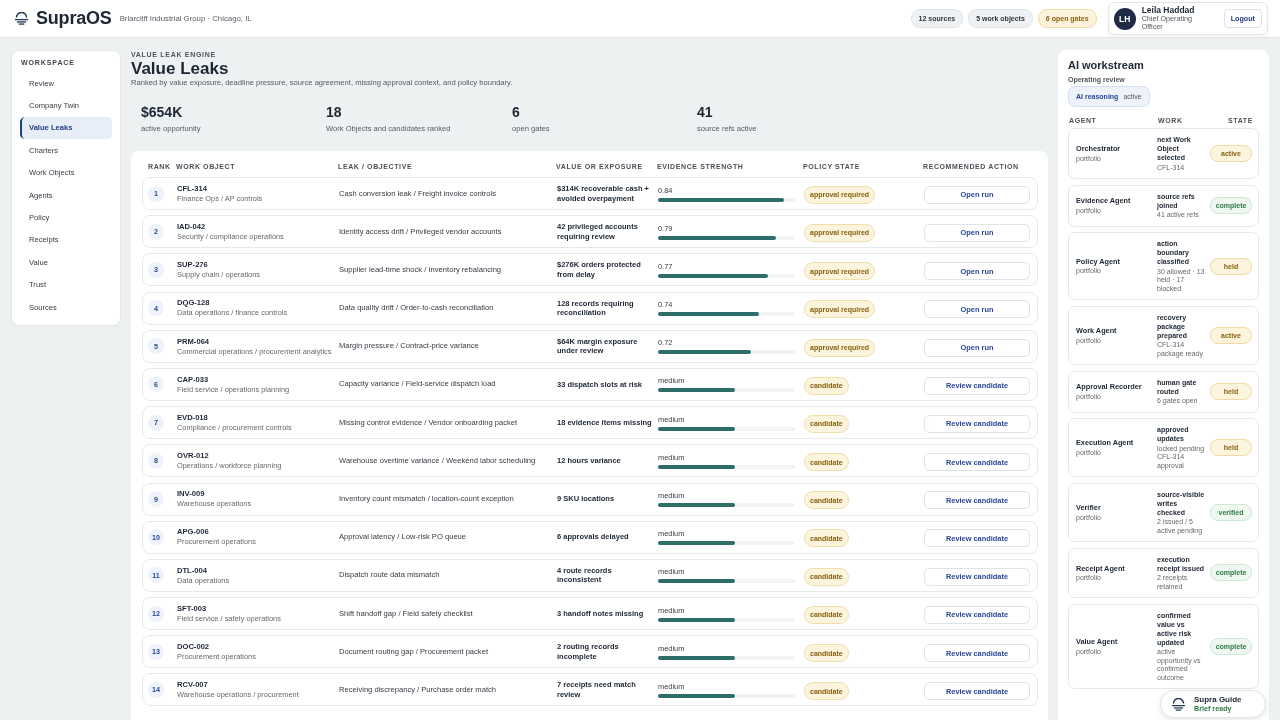 Image resolution: width=1280 pixels, height=720 pixels. I want to click on stat-value: 18, so click(334, 112).